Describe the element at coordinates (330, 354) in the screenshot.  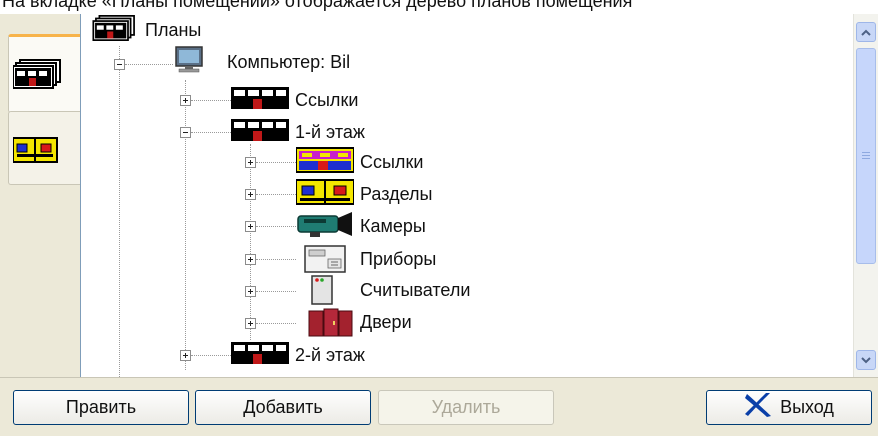
I see `tree-node-label: 2-й этаж` at that location.